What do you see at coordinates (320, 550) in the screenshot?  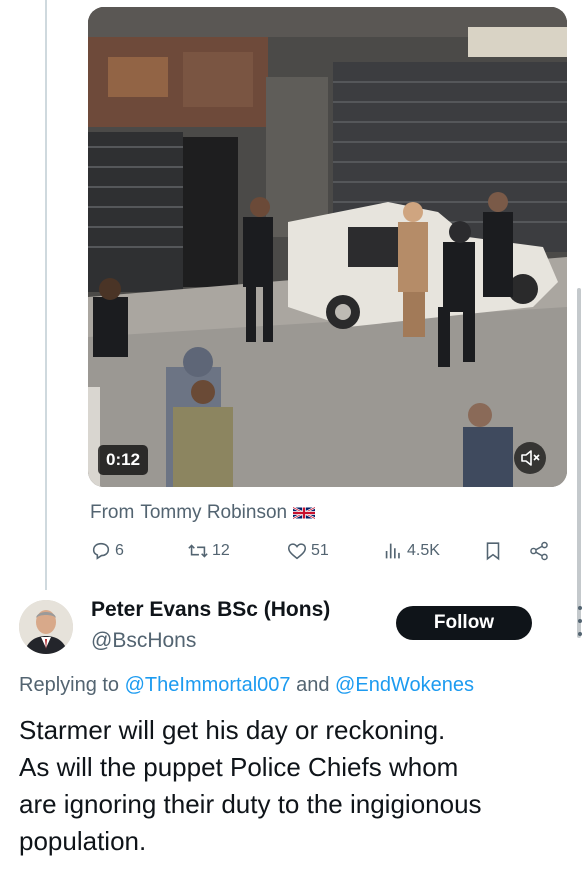 I see `like-count: 51` at bounding box center [320, 550].